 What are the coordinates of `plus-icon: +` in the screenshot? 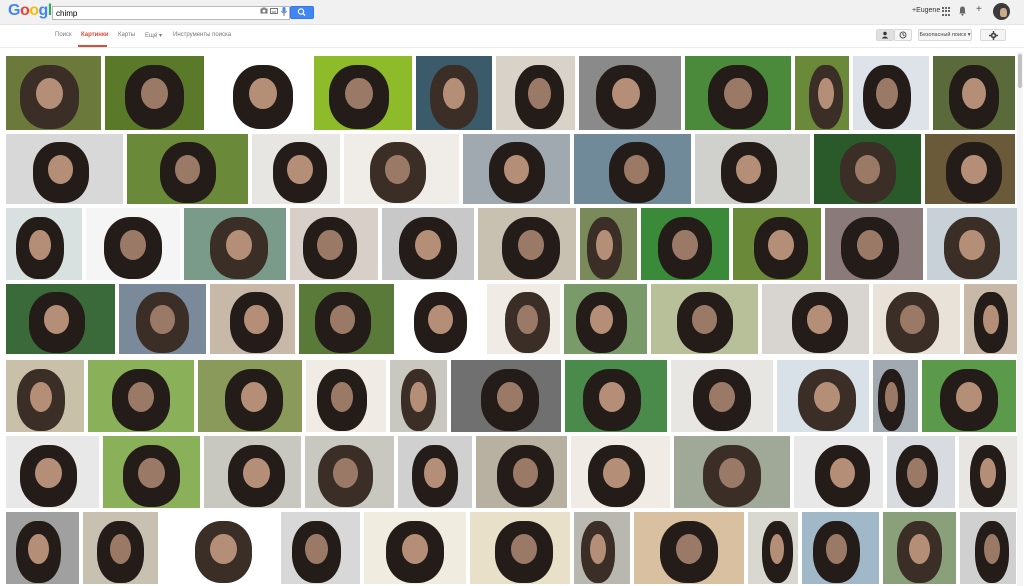 It's located at (979, 9).